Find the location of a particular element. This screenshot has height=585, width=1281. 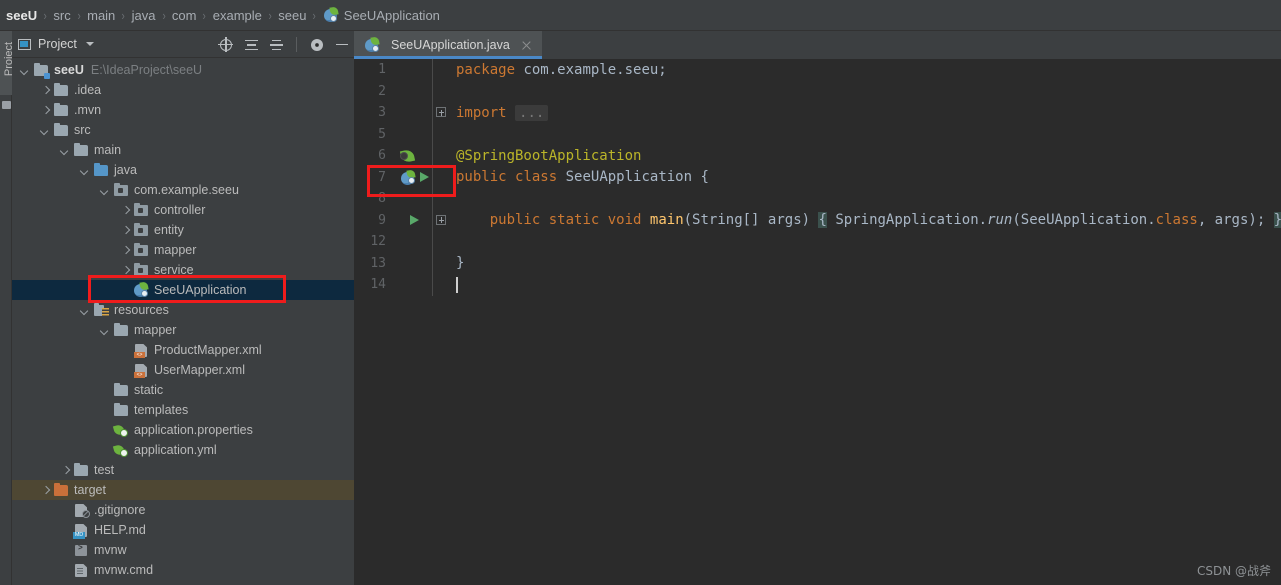

code-line-12: 12 is located at coordinates (817, 242).